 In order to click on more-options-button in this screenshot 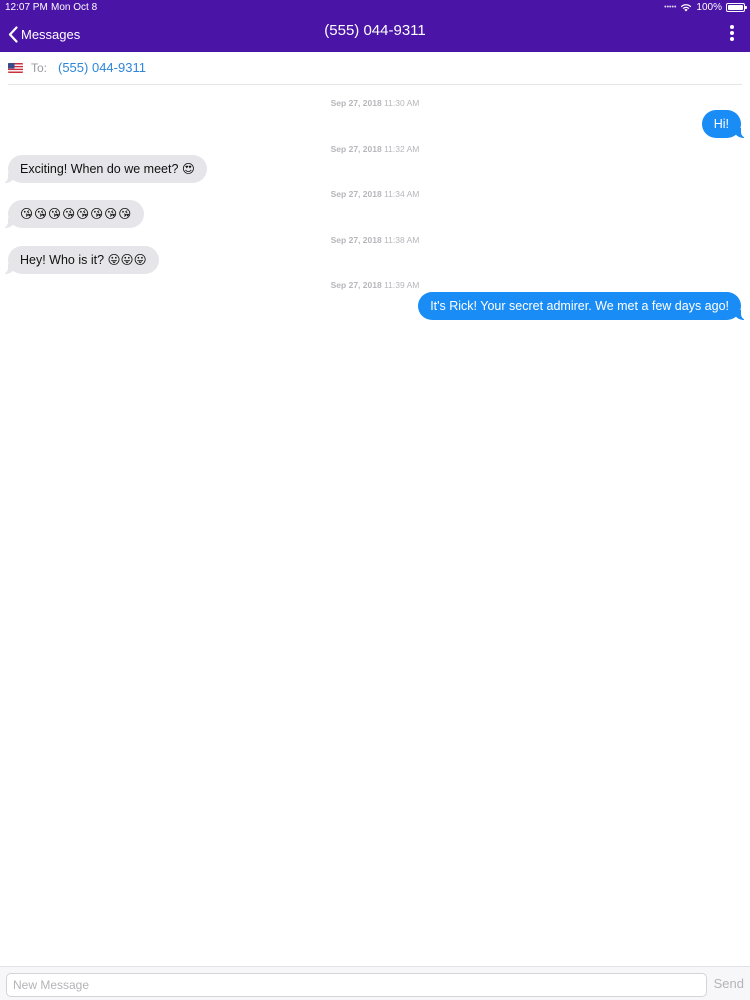, I will do `click(732, 33)`.